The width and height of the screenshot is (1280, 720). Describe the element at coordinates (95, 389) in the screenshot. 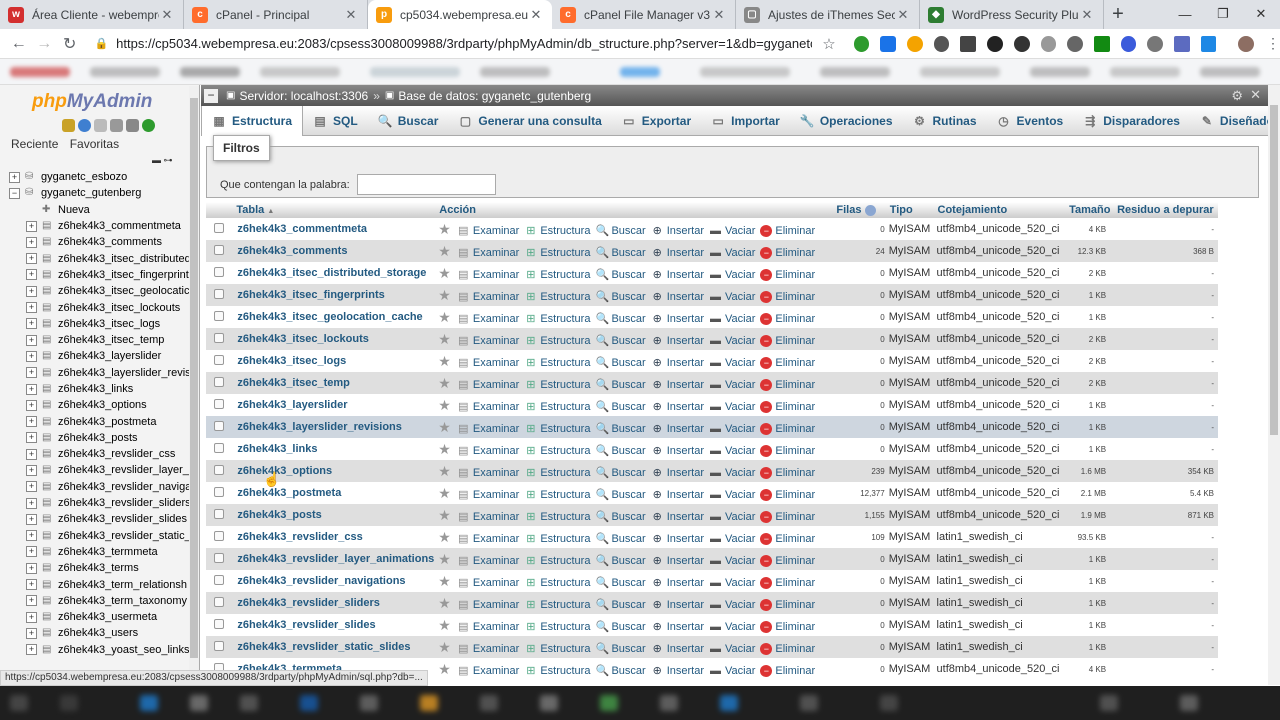

I see `tree-table: + ▤ z6hek4k3_links` at that location.